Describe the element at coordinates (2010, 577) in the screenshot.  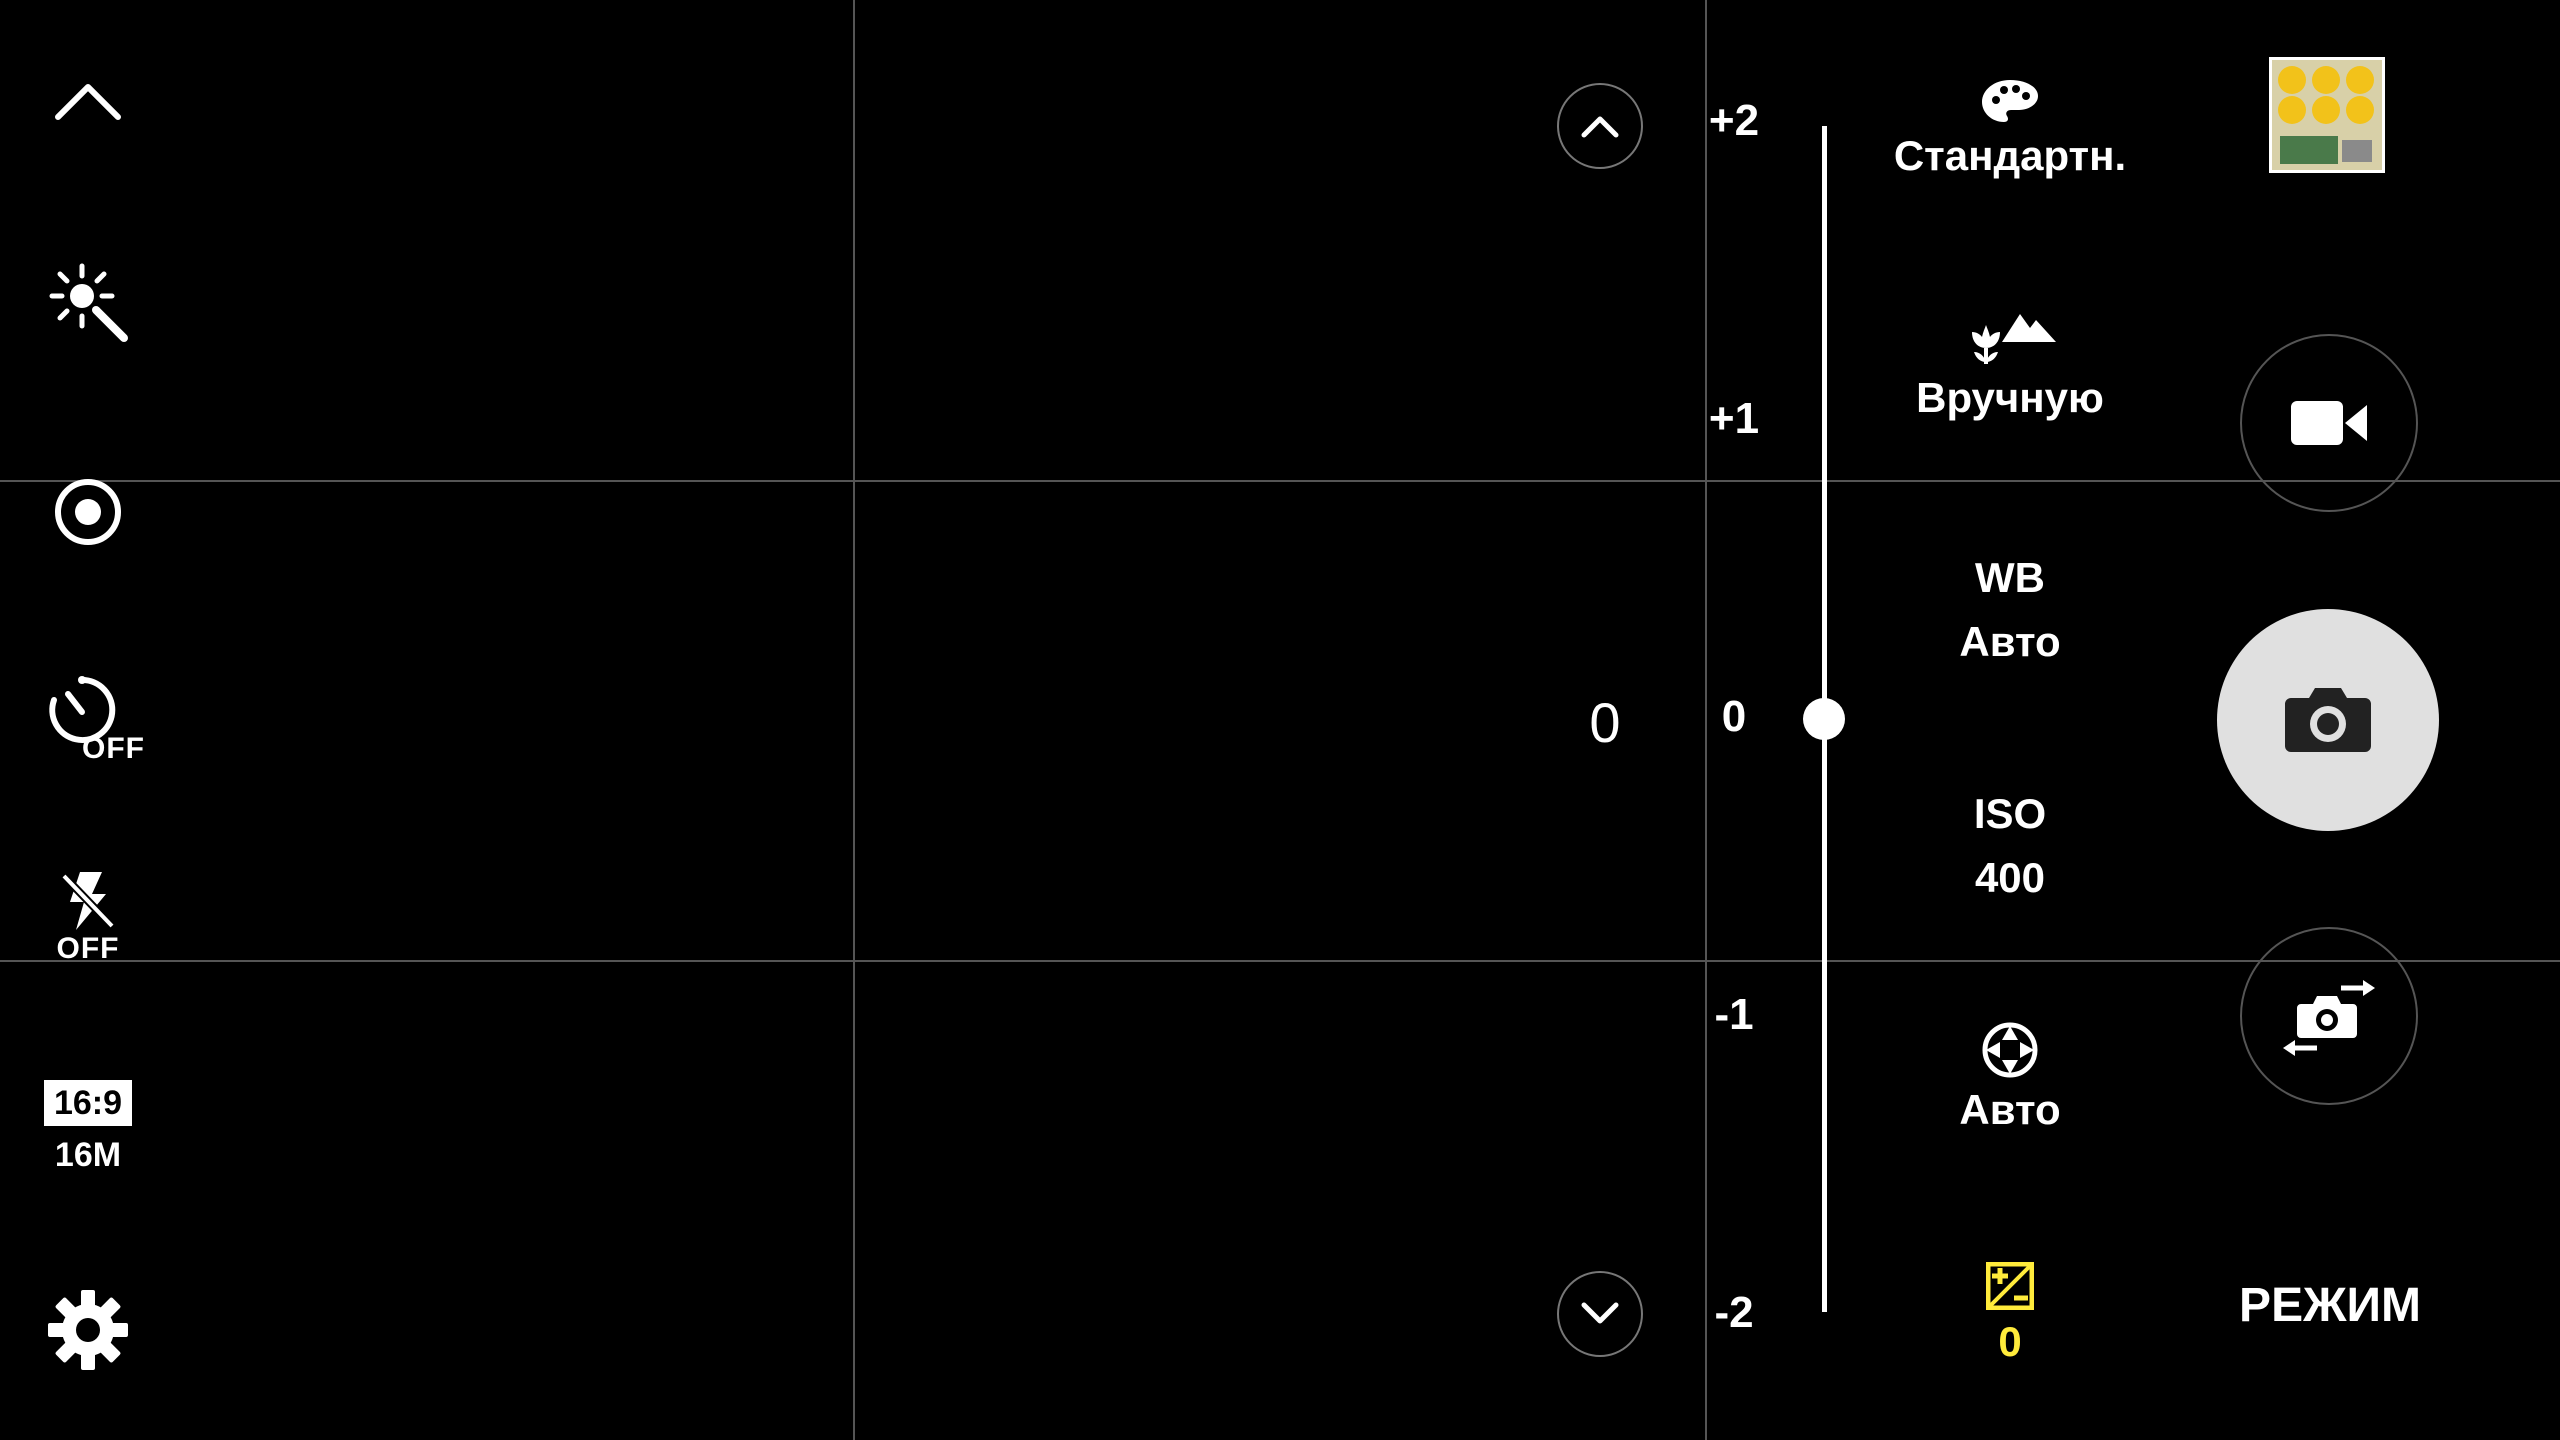
I see `wb-title: WB` at that location.